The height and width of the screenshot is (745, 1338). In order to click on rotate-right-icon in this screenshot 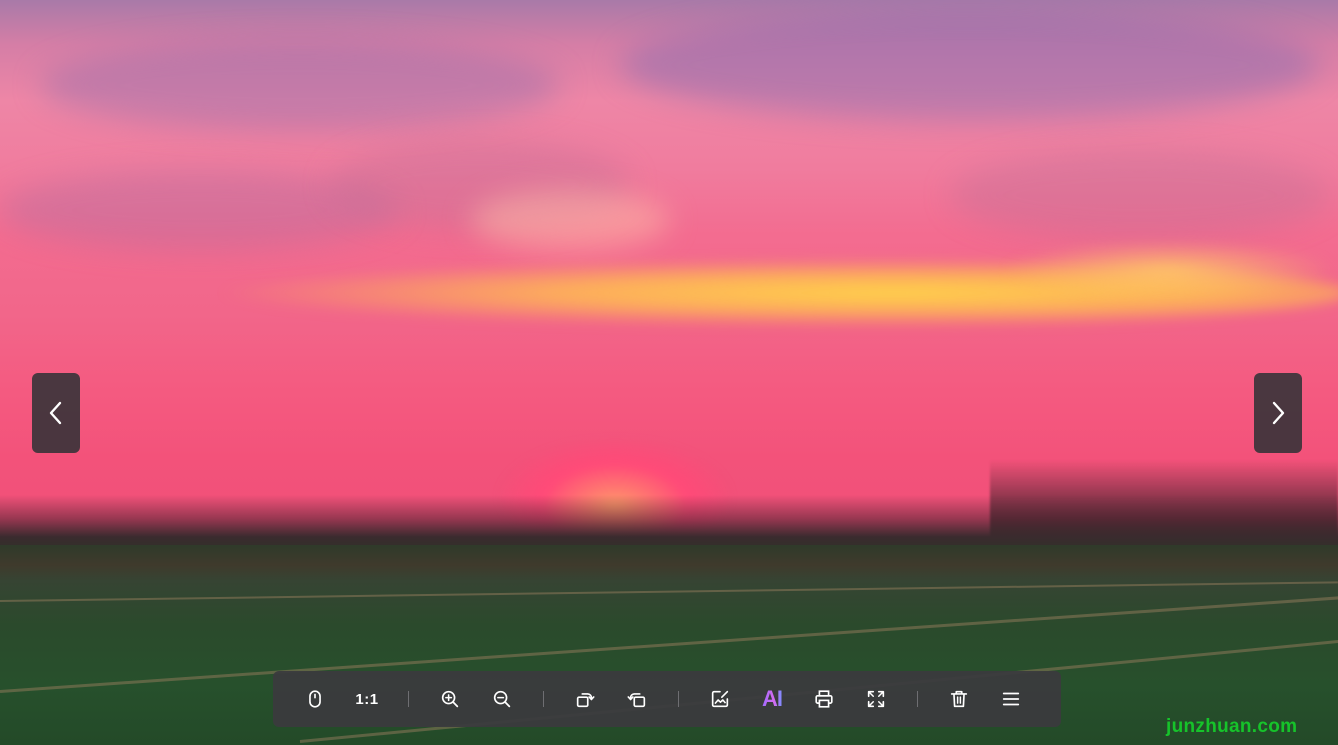, I will do `click(585, 700)`.